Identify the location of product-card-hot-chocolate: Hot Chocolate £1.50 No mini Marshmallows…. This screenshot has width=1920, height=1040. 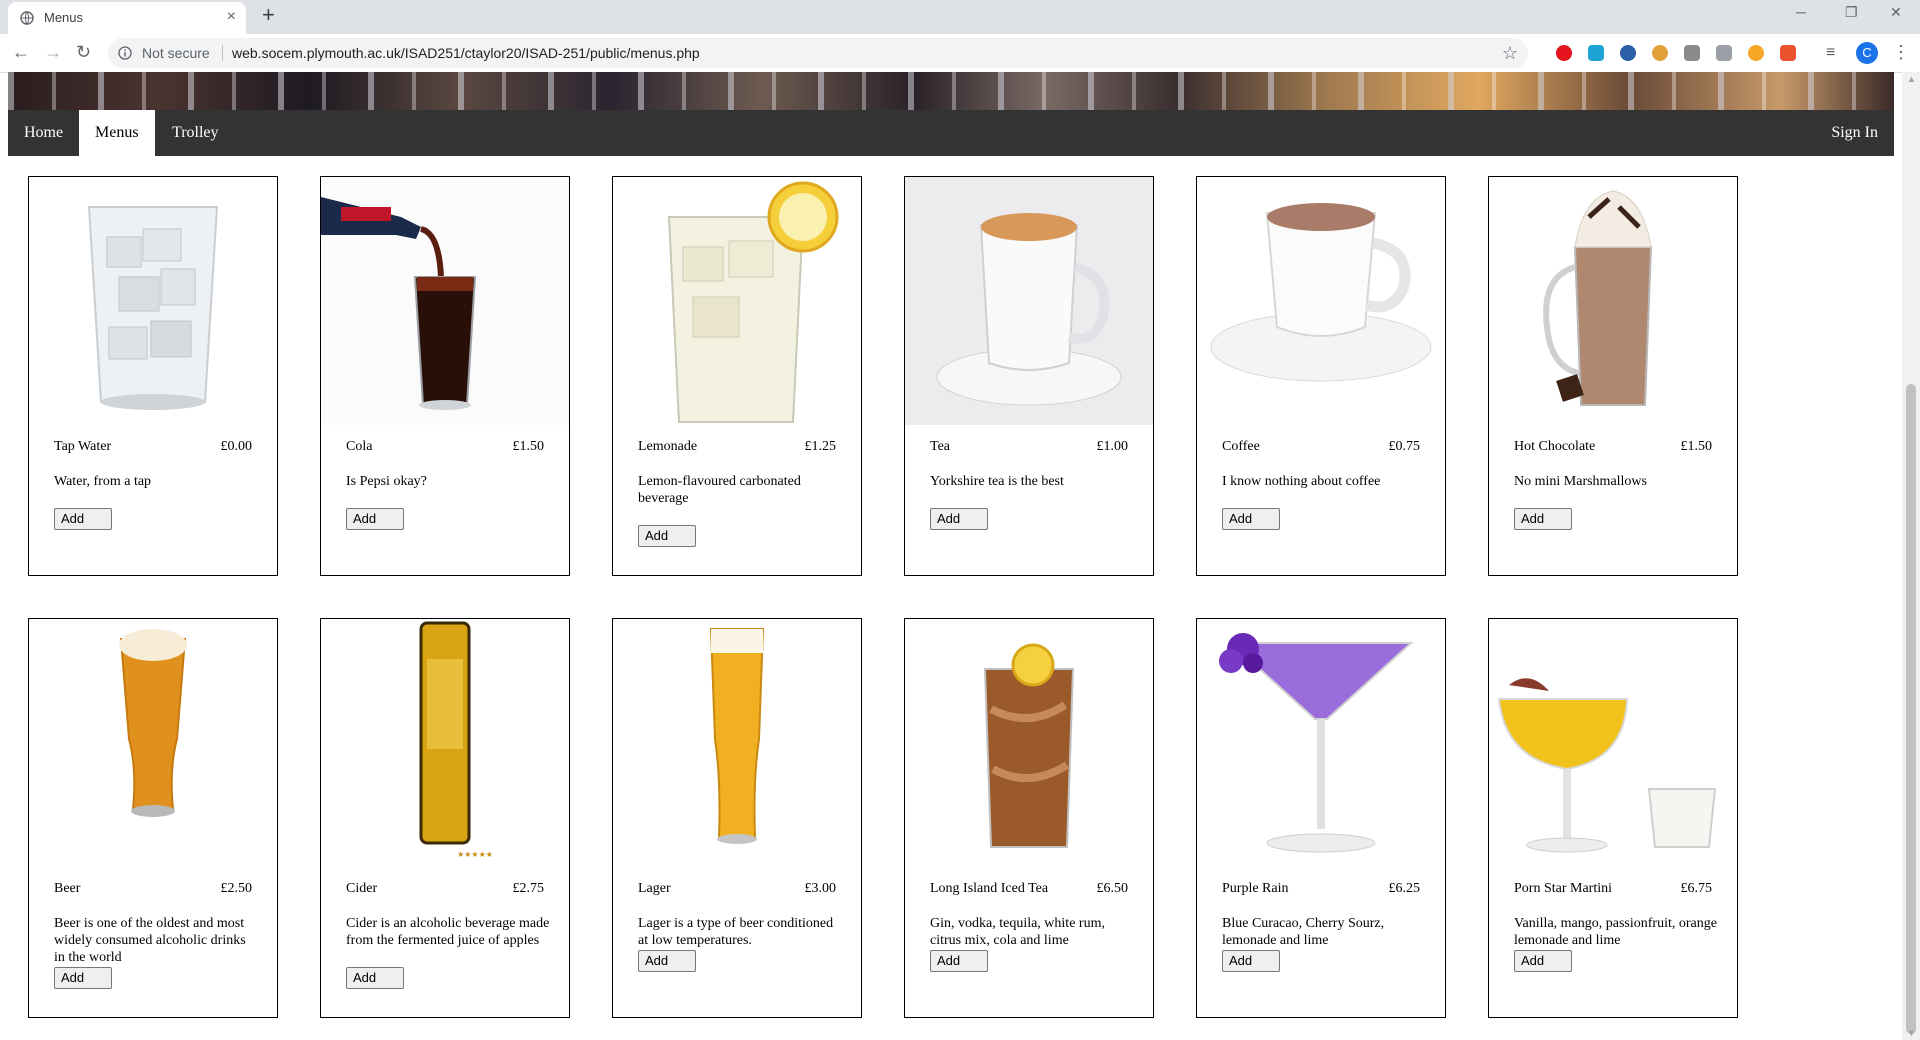
(1613, 376).